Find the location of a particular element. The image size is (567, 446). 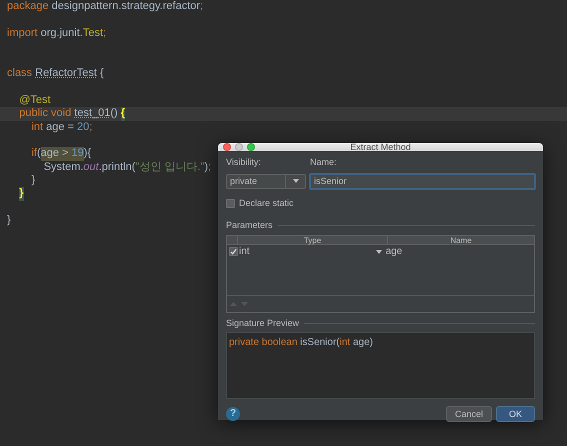

code-line: public void test_01() { is located at coordinates (72, 114).